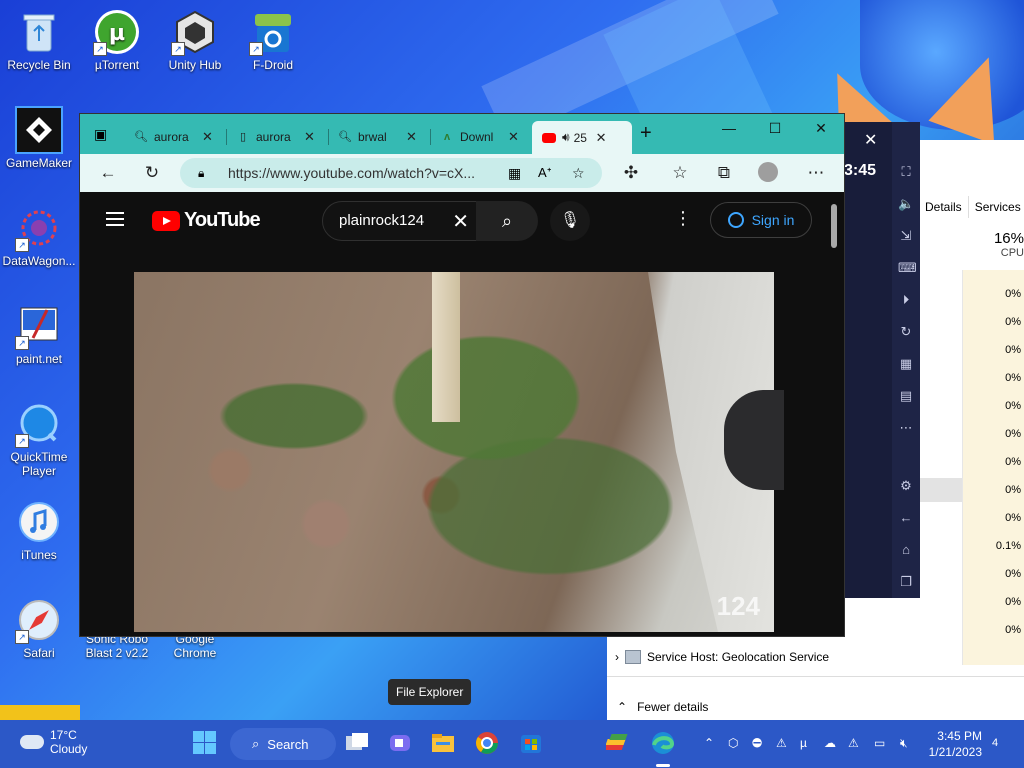 The height and width of the screenshot is (768, 1024). I want to click on fewer-details-button: ⌃ Fewer details, so click(662, 707).